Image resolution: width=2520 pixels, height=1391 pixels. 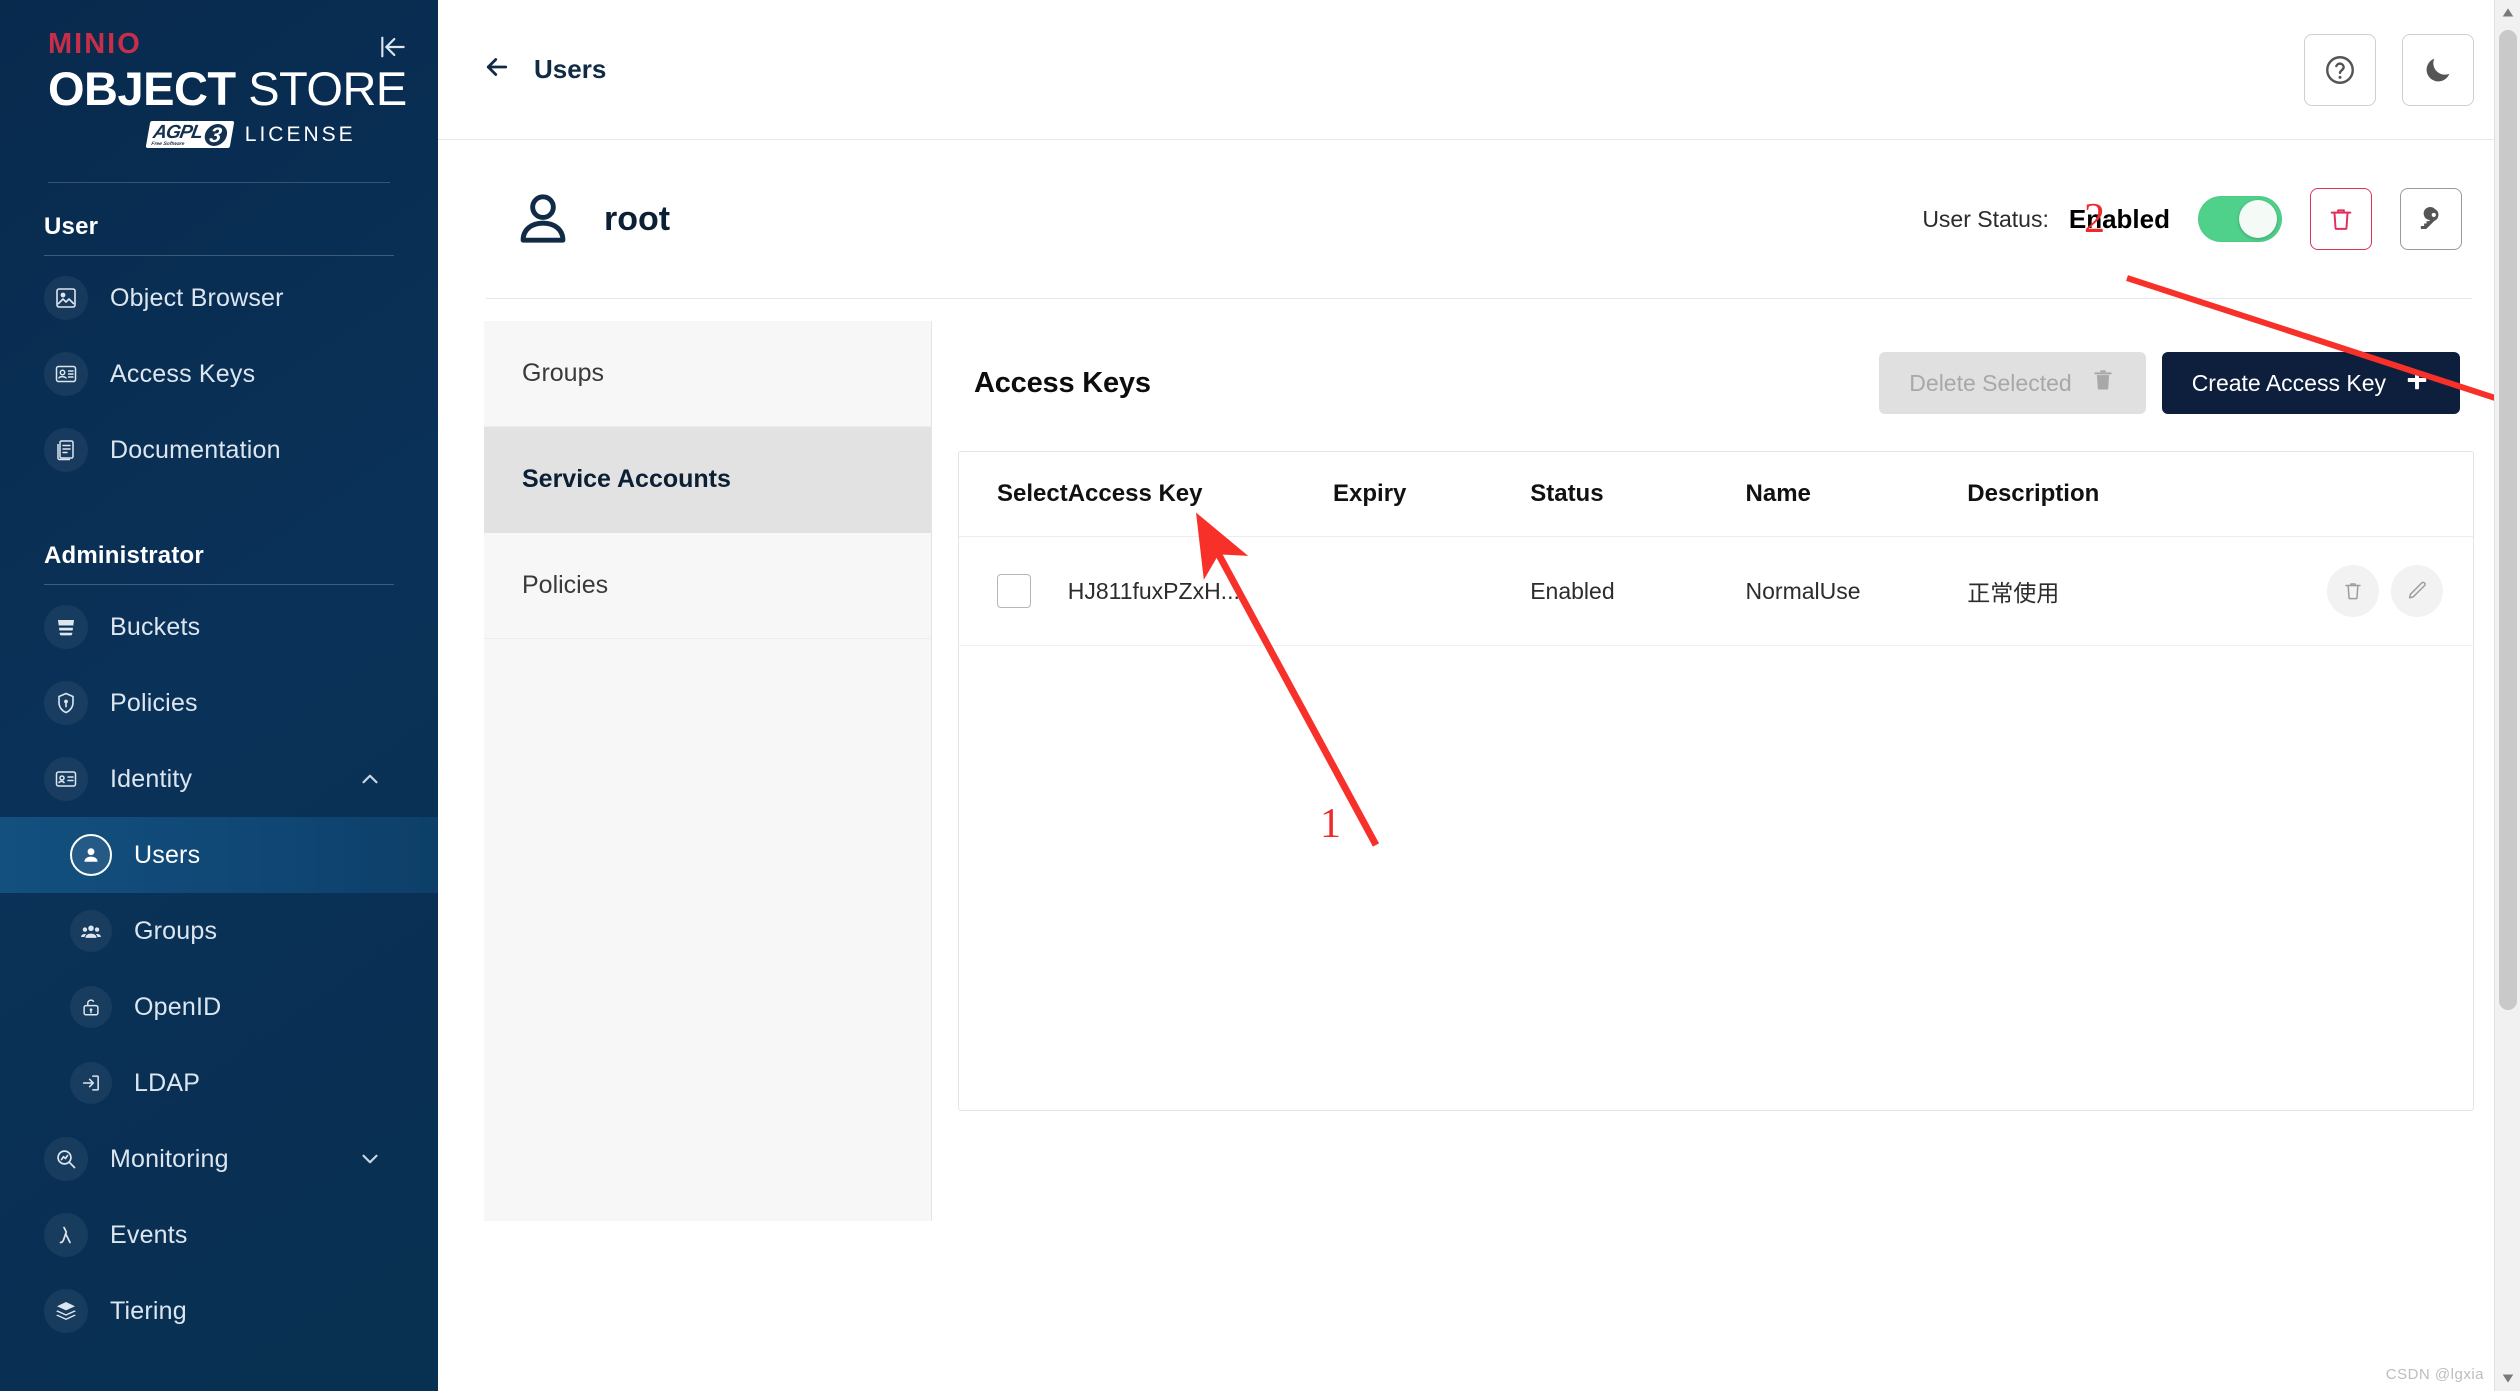 What do you see at coordinates (637, 218) in the screenshot?
I see `page-title: root` at bounding box center [637, 218].